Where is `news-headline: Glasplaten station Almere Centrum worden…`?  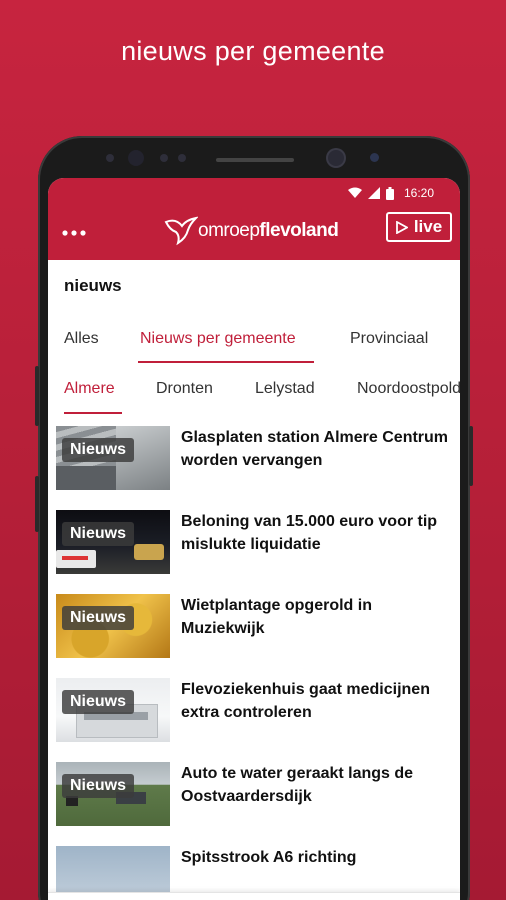 news-headline: Glasplaten station Almere Centrum worden… is located at coordinates (315, 449).